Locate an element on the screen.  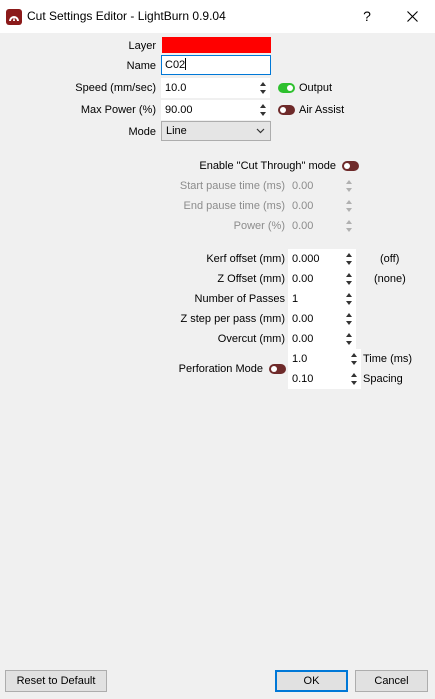
z-offset-spinner is located at coordinates (349, 279).